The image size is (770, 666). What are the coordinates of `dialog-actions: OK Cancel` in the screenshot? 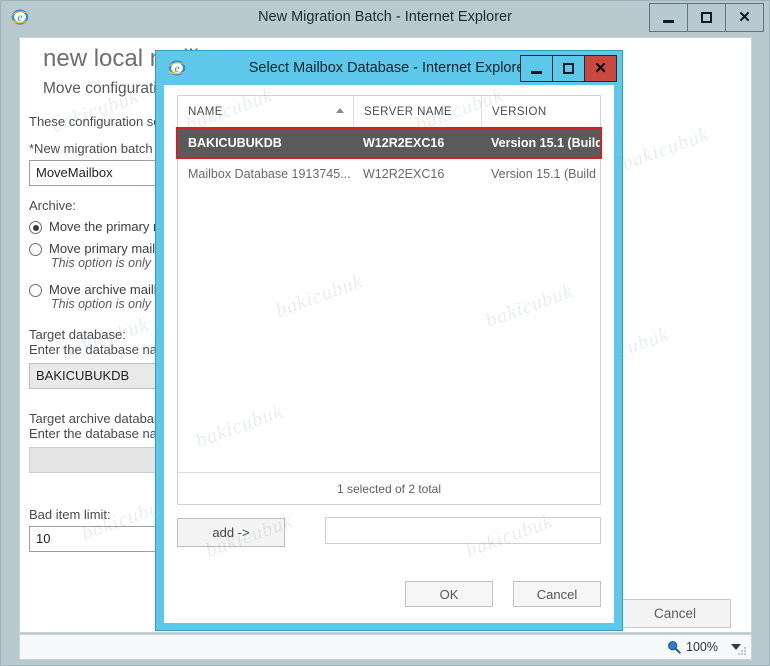 It's located at (503, 594).